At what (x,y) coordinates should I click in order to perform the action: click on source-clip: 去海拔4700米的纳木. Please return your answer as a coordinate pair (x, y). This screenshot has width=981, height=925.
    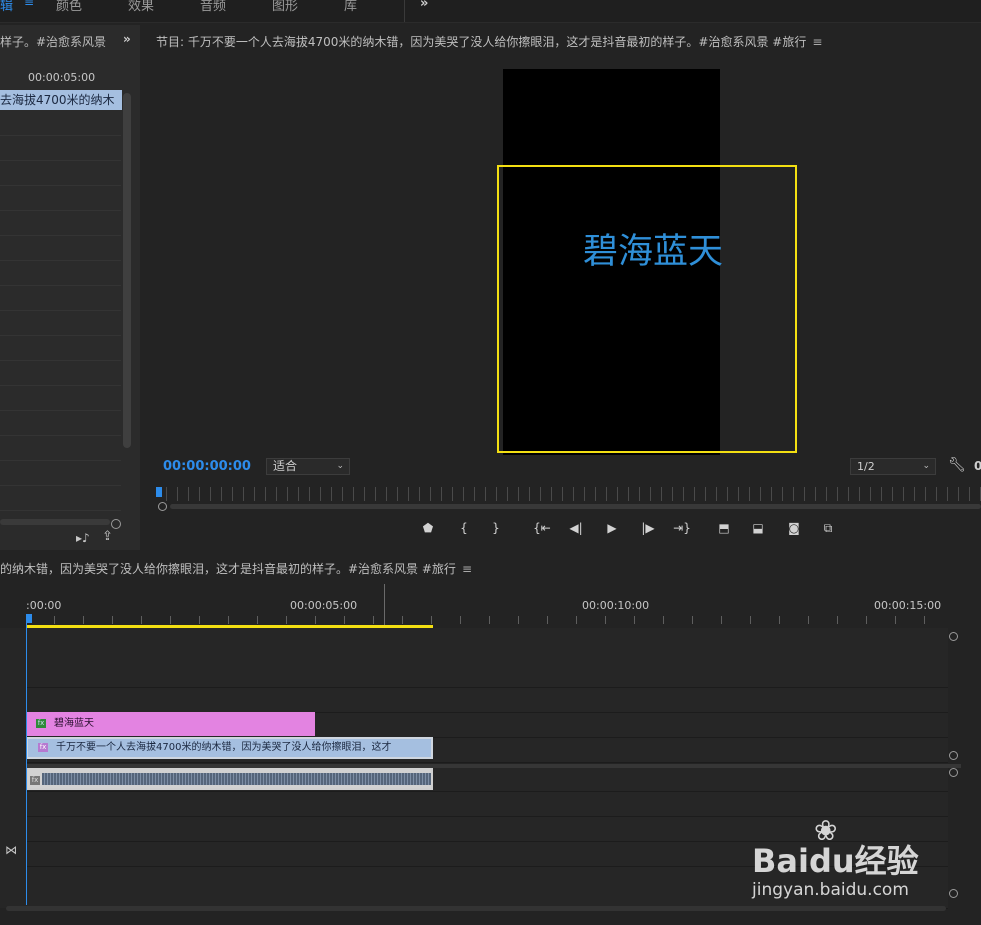
    Looking at the image, I should click on (61, 100).